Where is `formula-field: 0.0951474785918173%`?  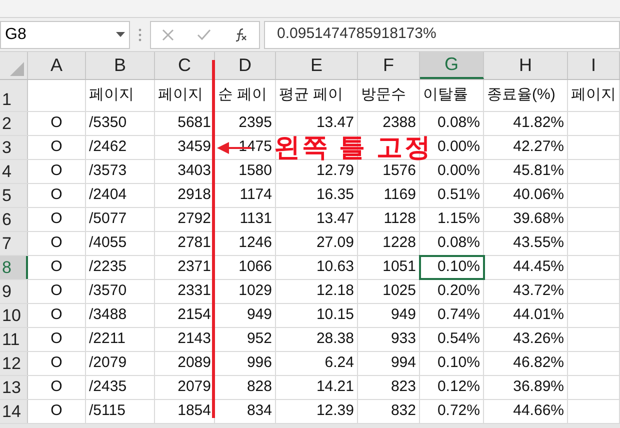 formula-field: 0.0951474785918173% is located at coordinates (442, 34).